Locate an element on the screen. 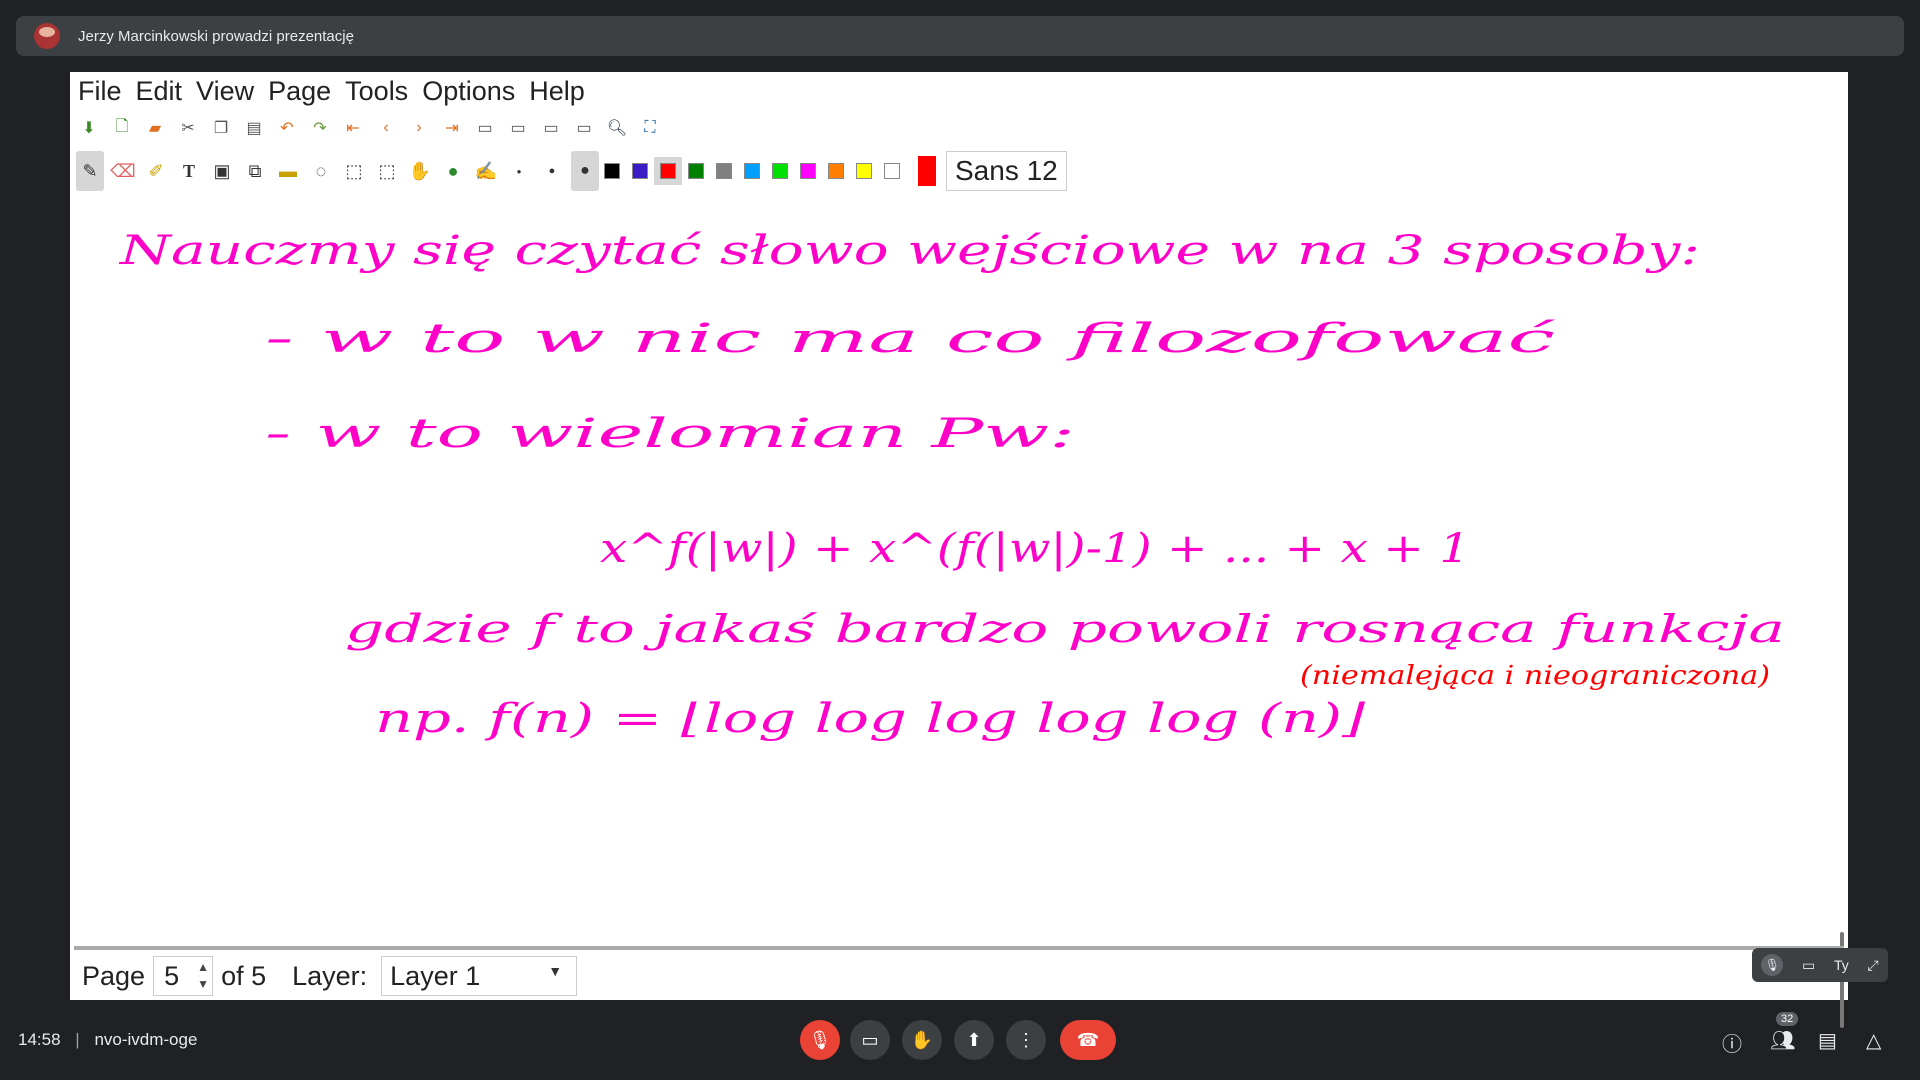 The image size is (1920, 1080). color-orange is located at coordinates (836, 171).